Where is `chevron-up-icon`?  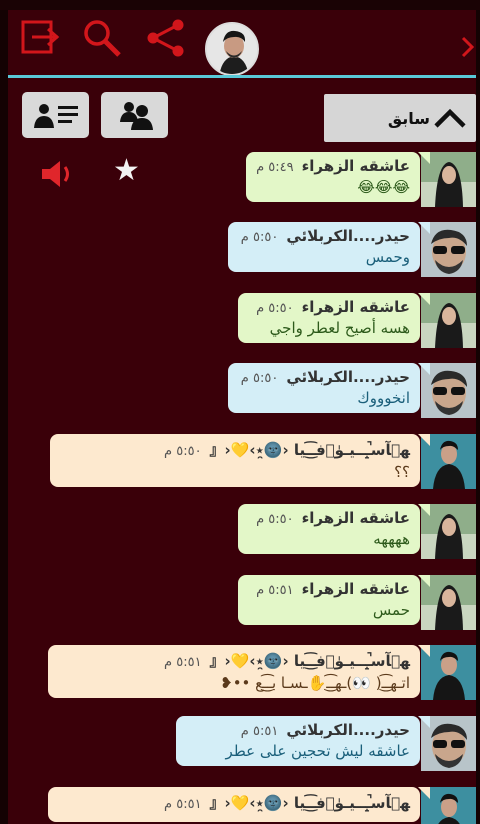
chevron-up-icon is located at coordinates (450, 118).